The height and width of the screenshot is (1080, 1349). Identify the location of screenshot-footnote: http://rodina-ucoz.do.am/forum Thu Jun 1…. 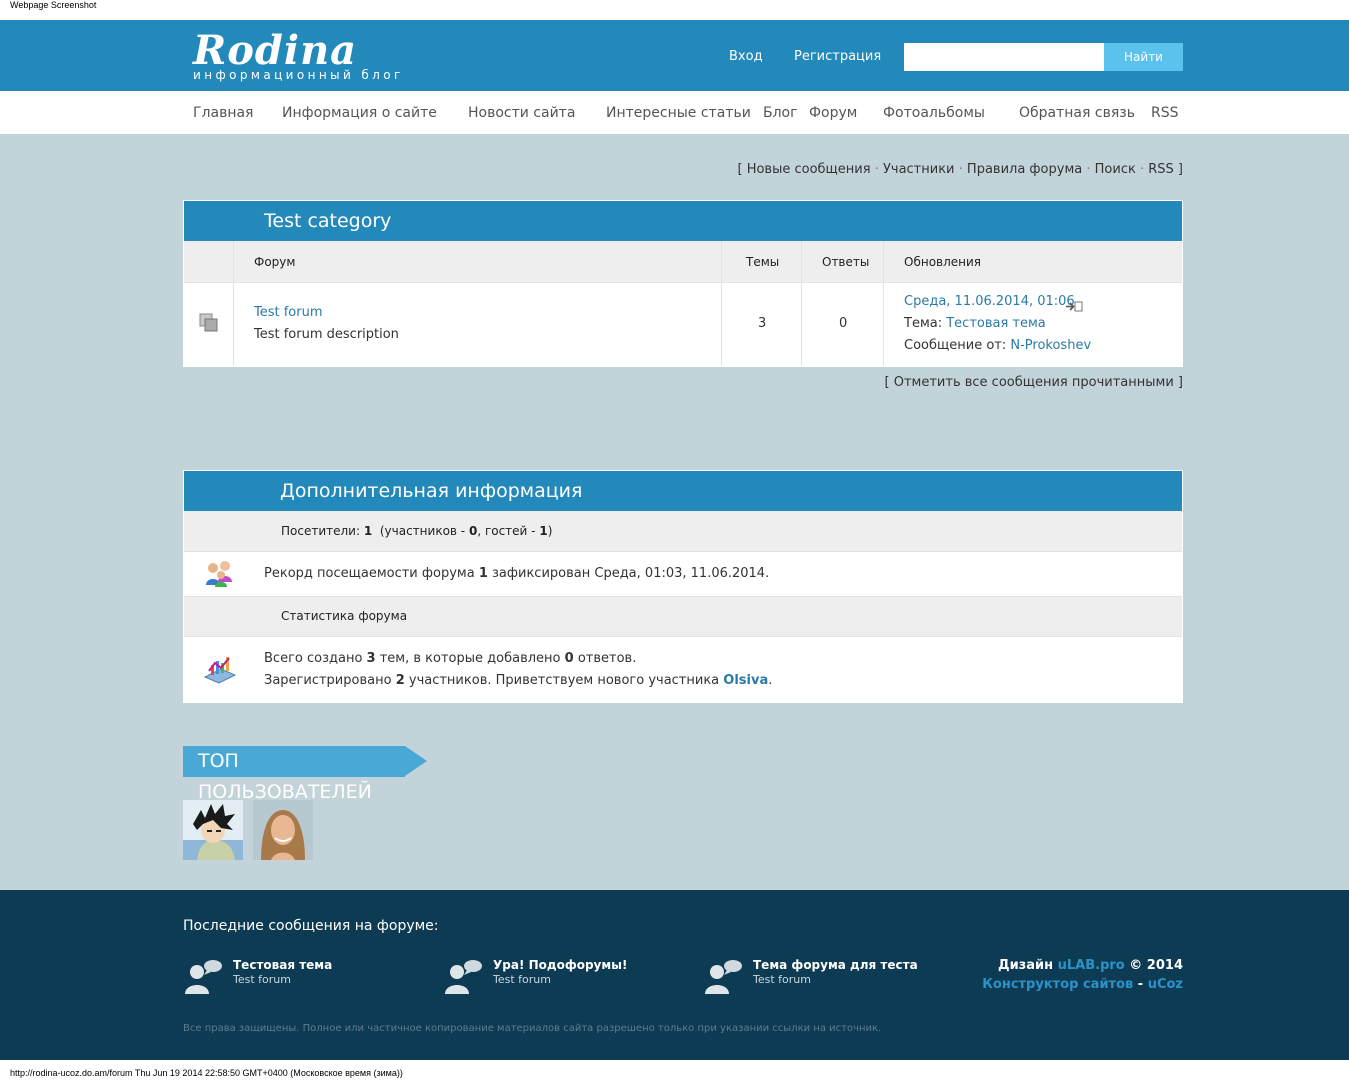
(206, 1073).